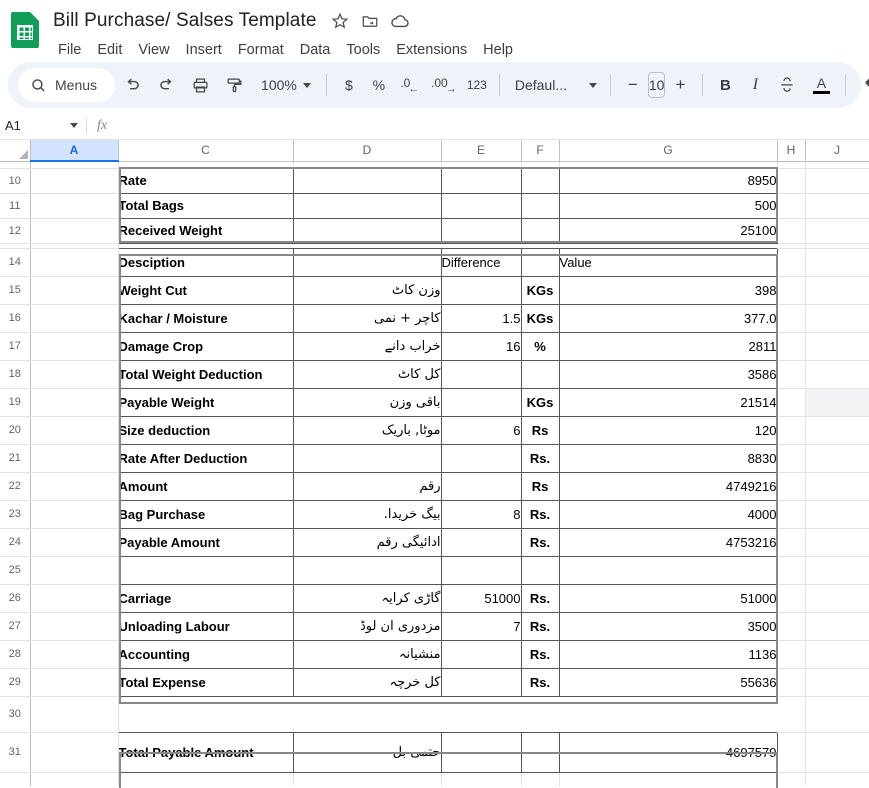  I want to click on cell-e32, so click(481, 779).